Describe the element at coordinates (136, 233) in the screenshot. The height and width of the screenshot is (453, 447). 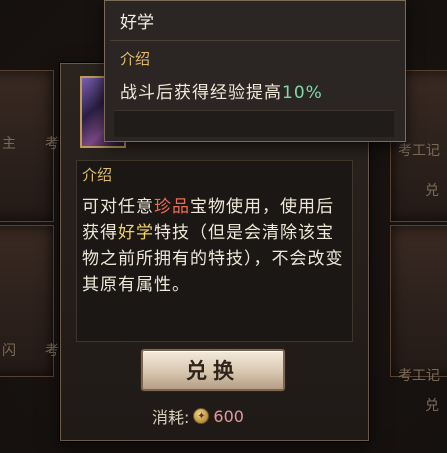
I see `skill-highlight: 好学` at that location.